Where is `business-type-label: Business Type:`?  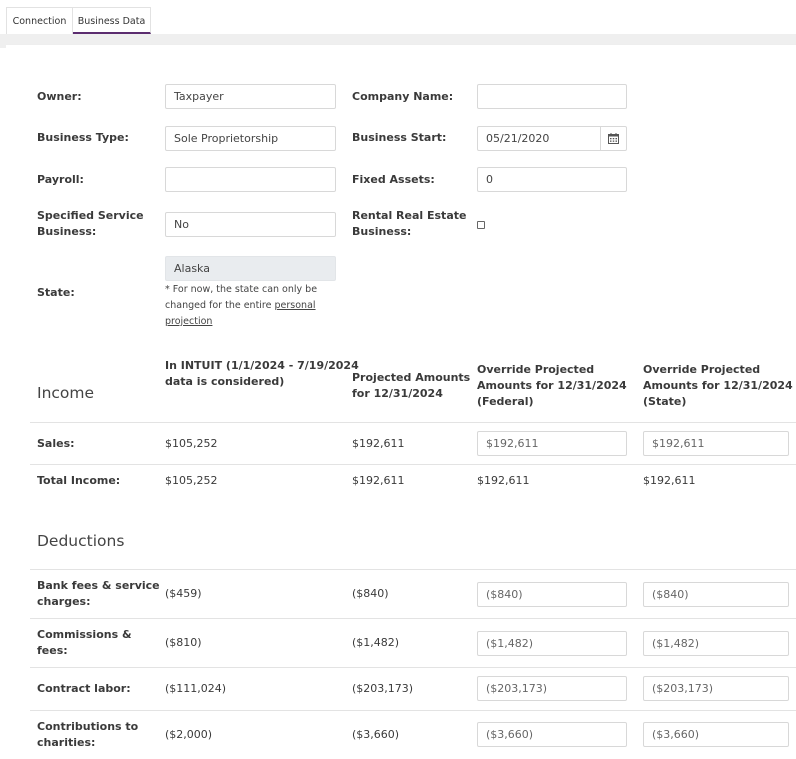
business-type-label: Business Type: is located at coordinates (83, 137).